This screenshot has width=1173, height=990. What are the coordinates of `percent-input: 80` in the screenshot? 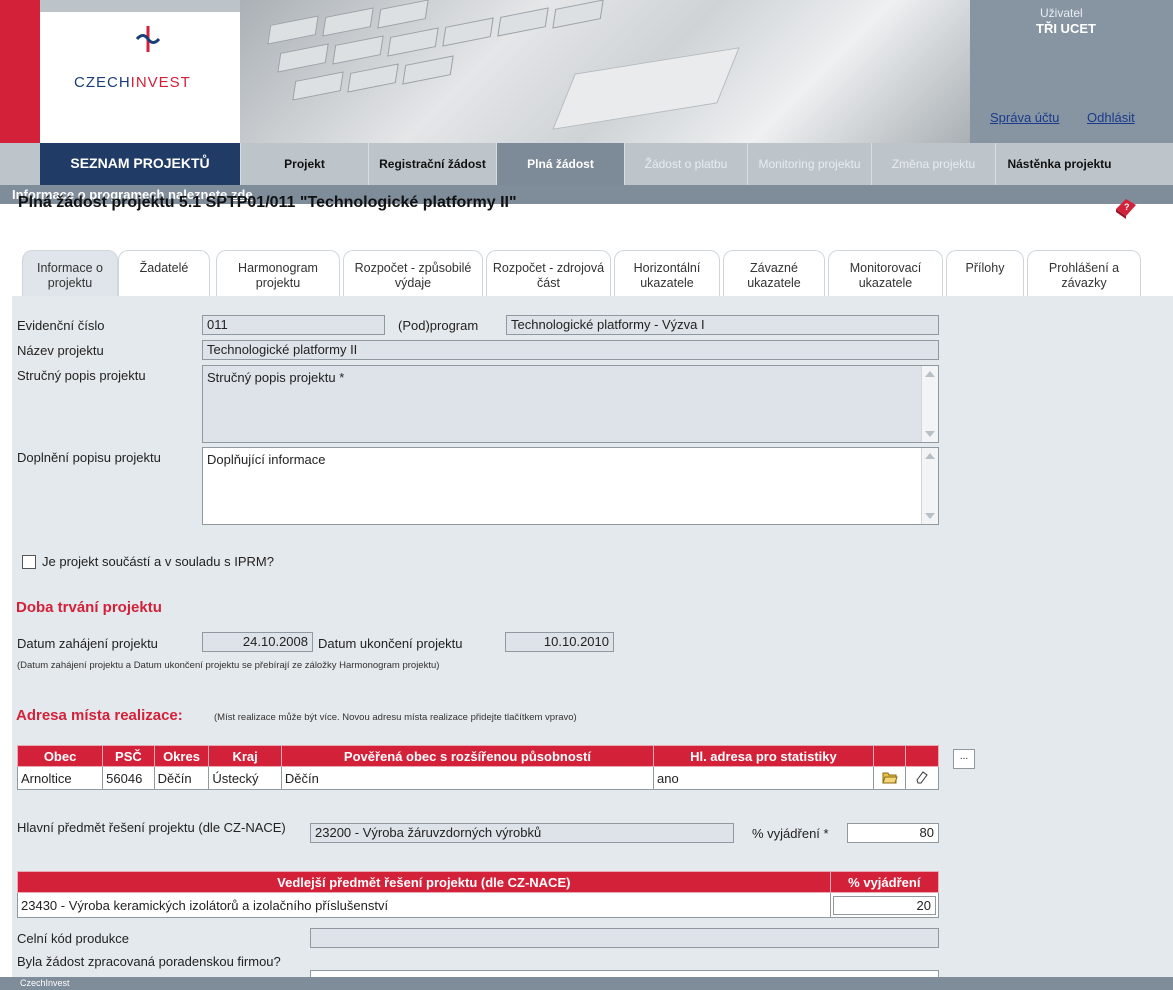 It's located at (893, 833).